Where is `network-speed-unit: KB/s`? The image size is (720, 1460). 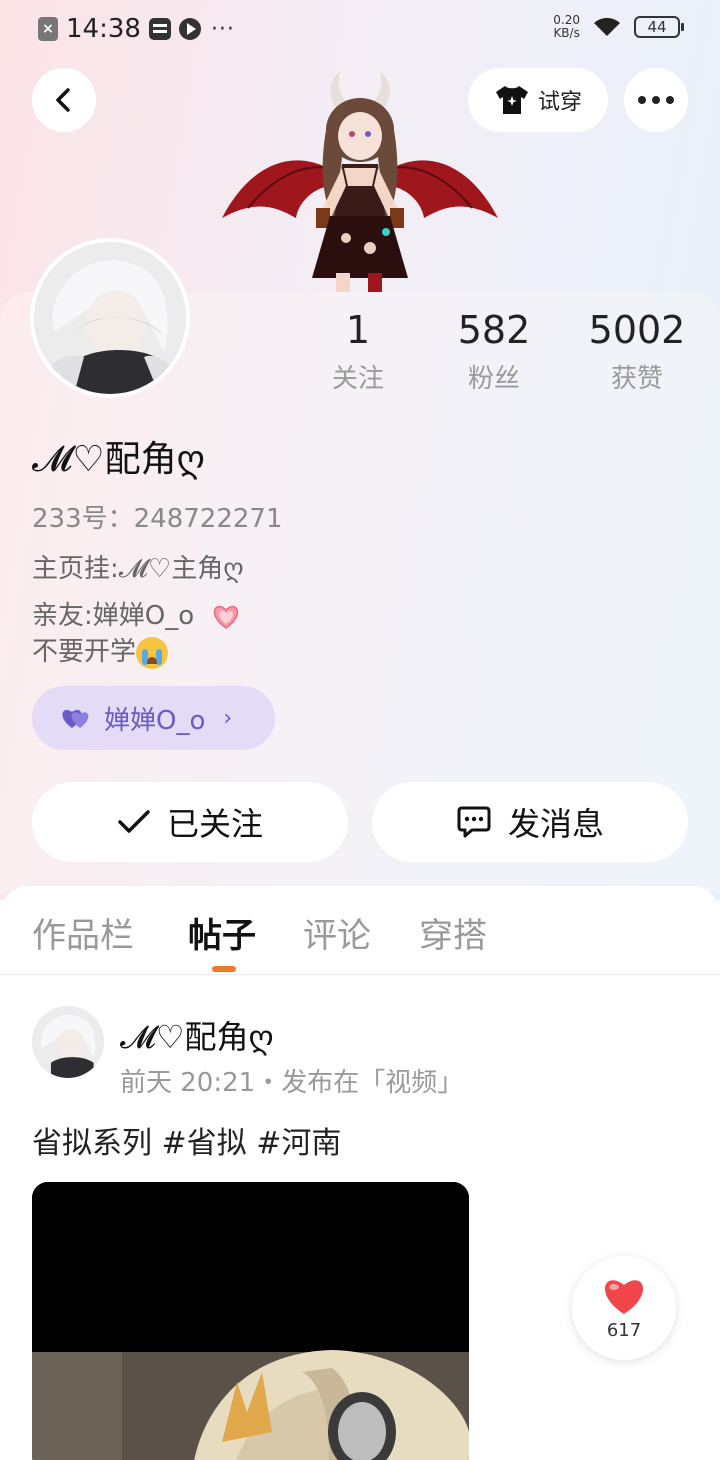 network-speed-unit: KB/s is located at coordinates (566, 33).